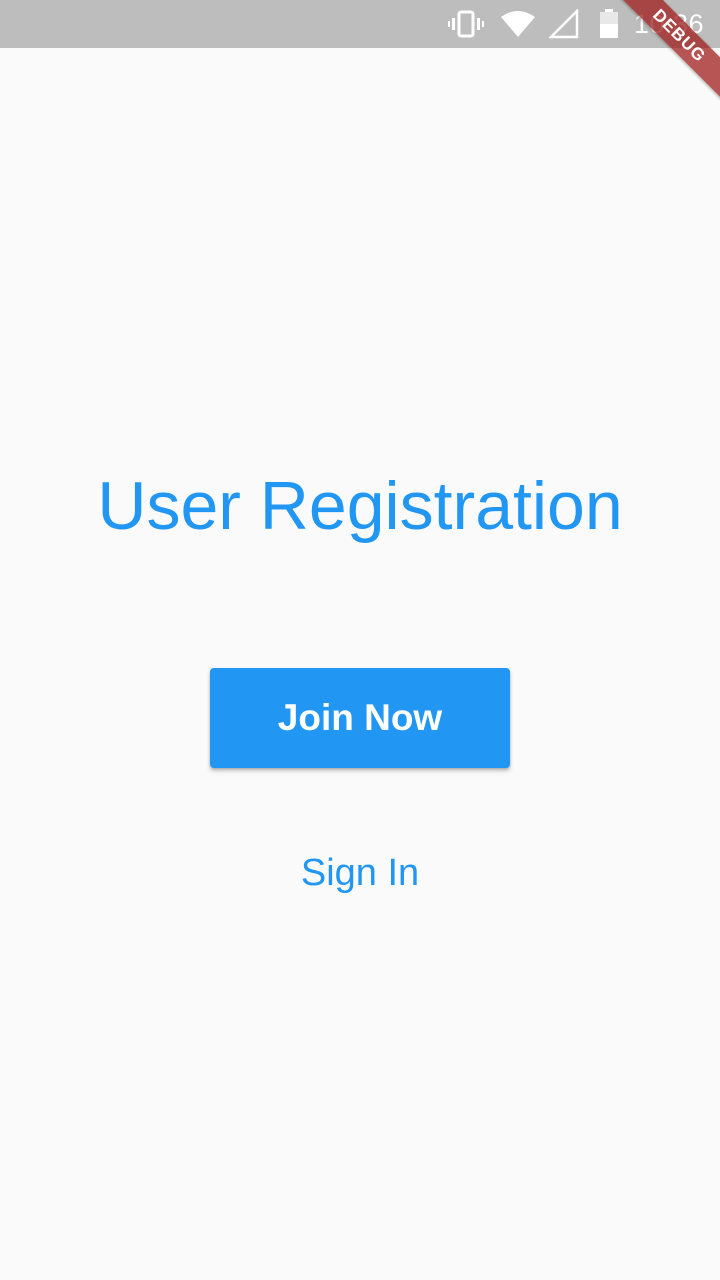  Describe the element at coordinates (518, 24) in the screenshot. I see `wifi-icon` at that location.